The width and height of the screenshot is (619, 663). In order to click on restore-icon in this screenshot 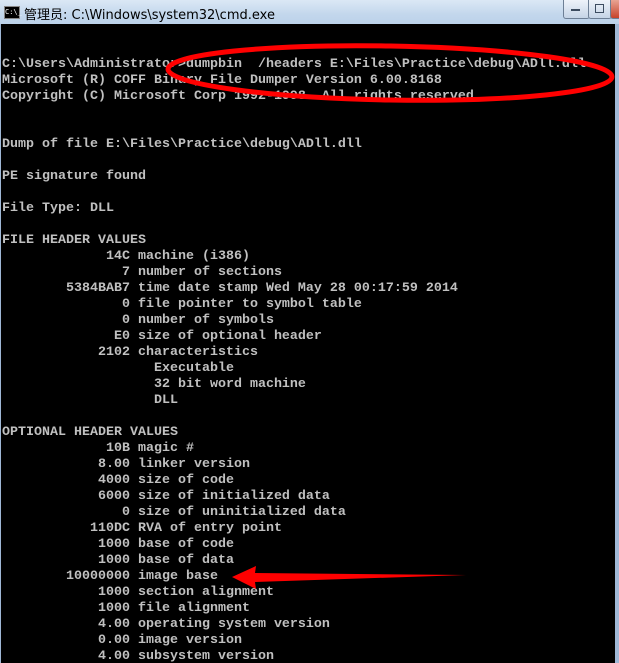, I will do `click(599, 8)`.